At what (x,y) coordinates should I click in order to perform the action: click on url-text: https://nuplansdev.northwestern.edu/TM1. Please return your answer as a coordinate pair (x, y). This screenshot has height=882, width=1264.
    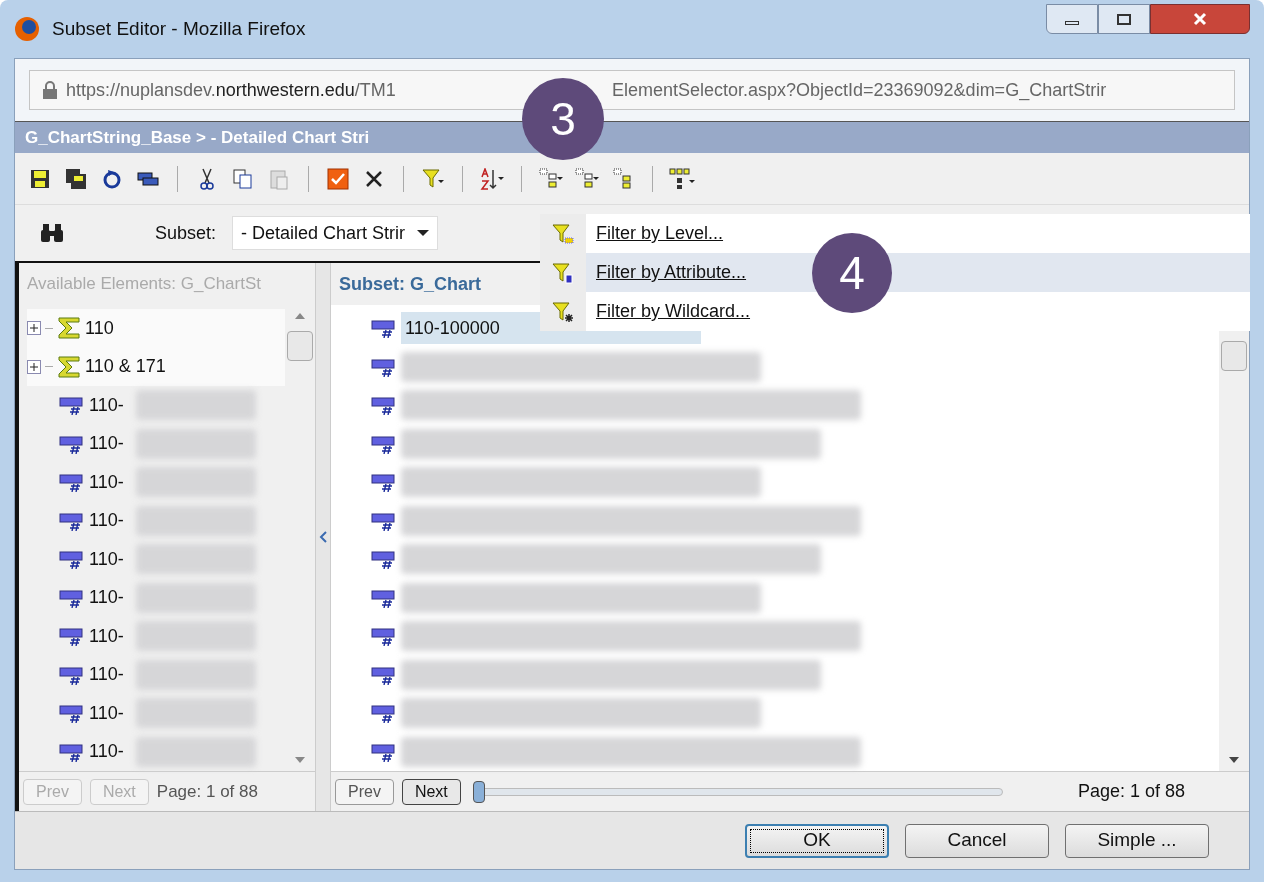
    Looking at the image, I should click on (231, 90).